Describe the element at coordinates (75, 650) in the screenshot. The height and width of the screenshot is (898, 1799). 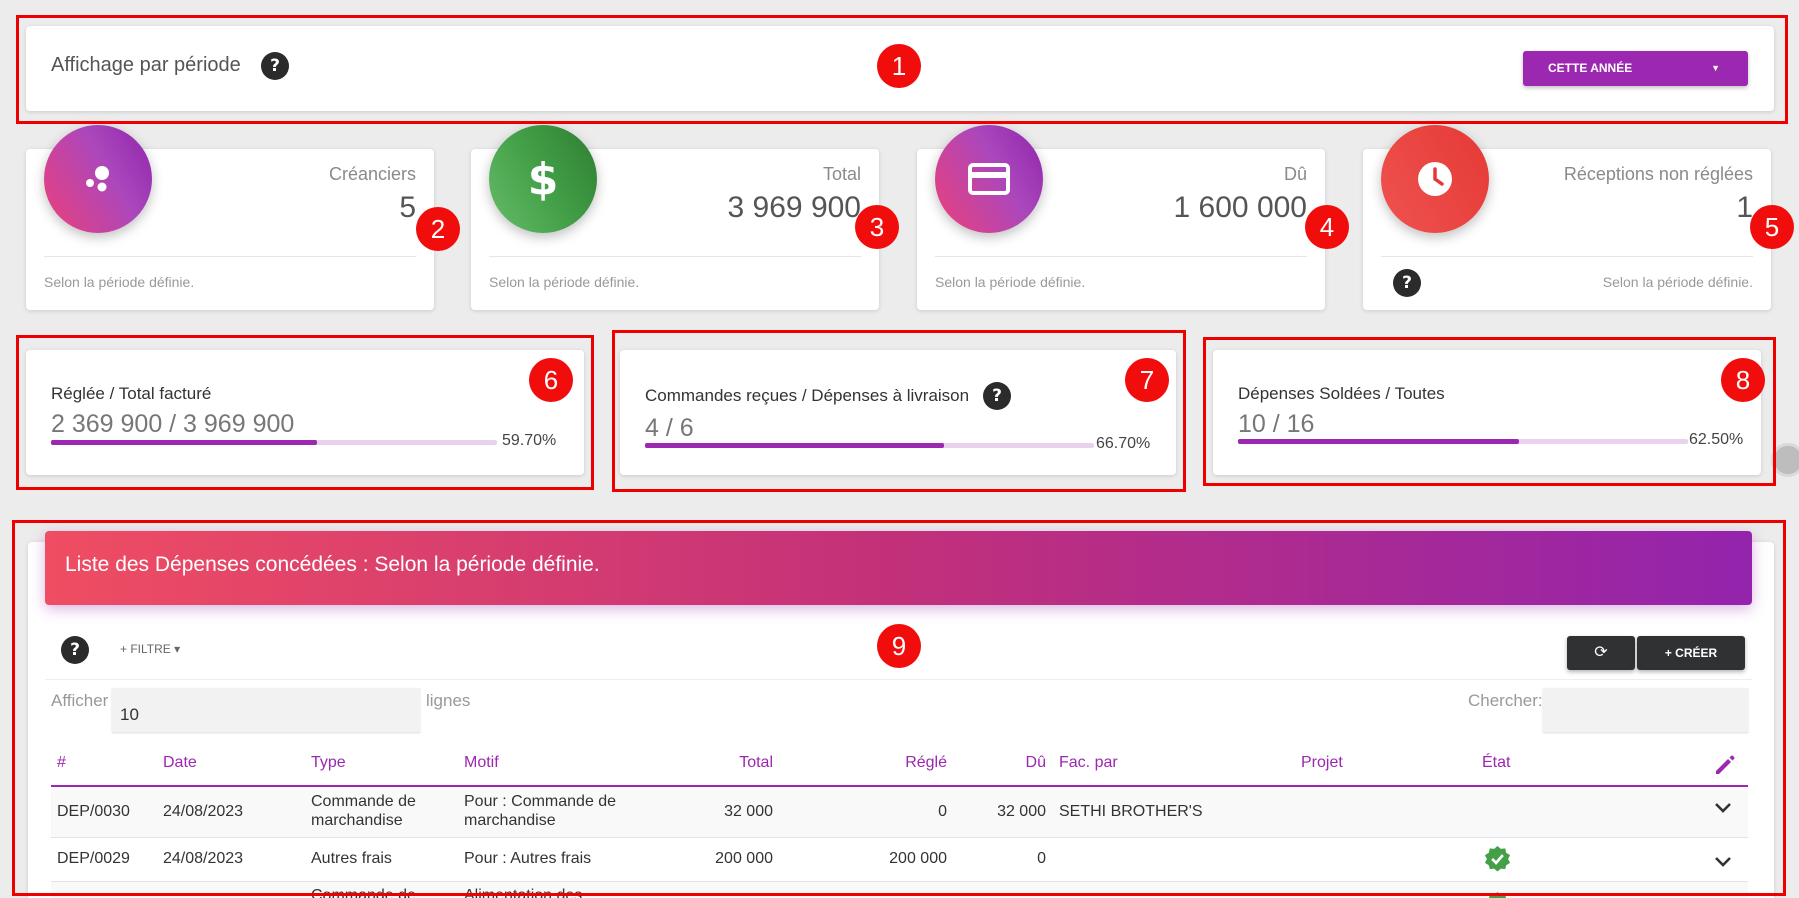
I see `list-help-icon: ?` at that location.